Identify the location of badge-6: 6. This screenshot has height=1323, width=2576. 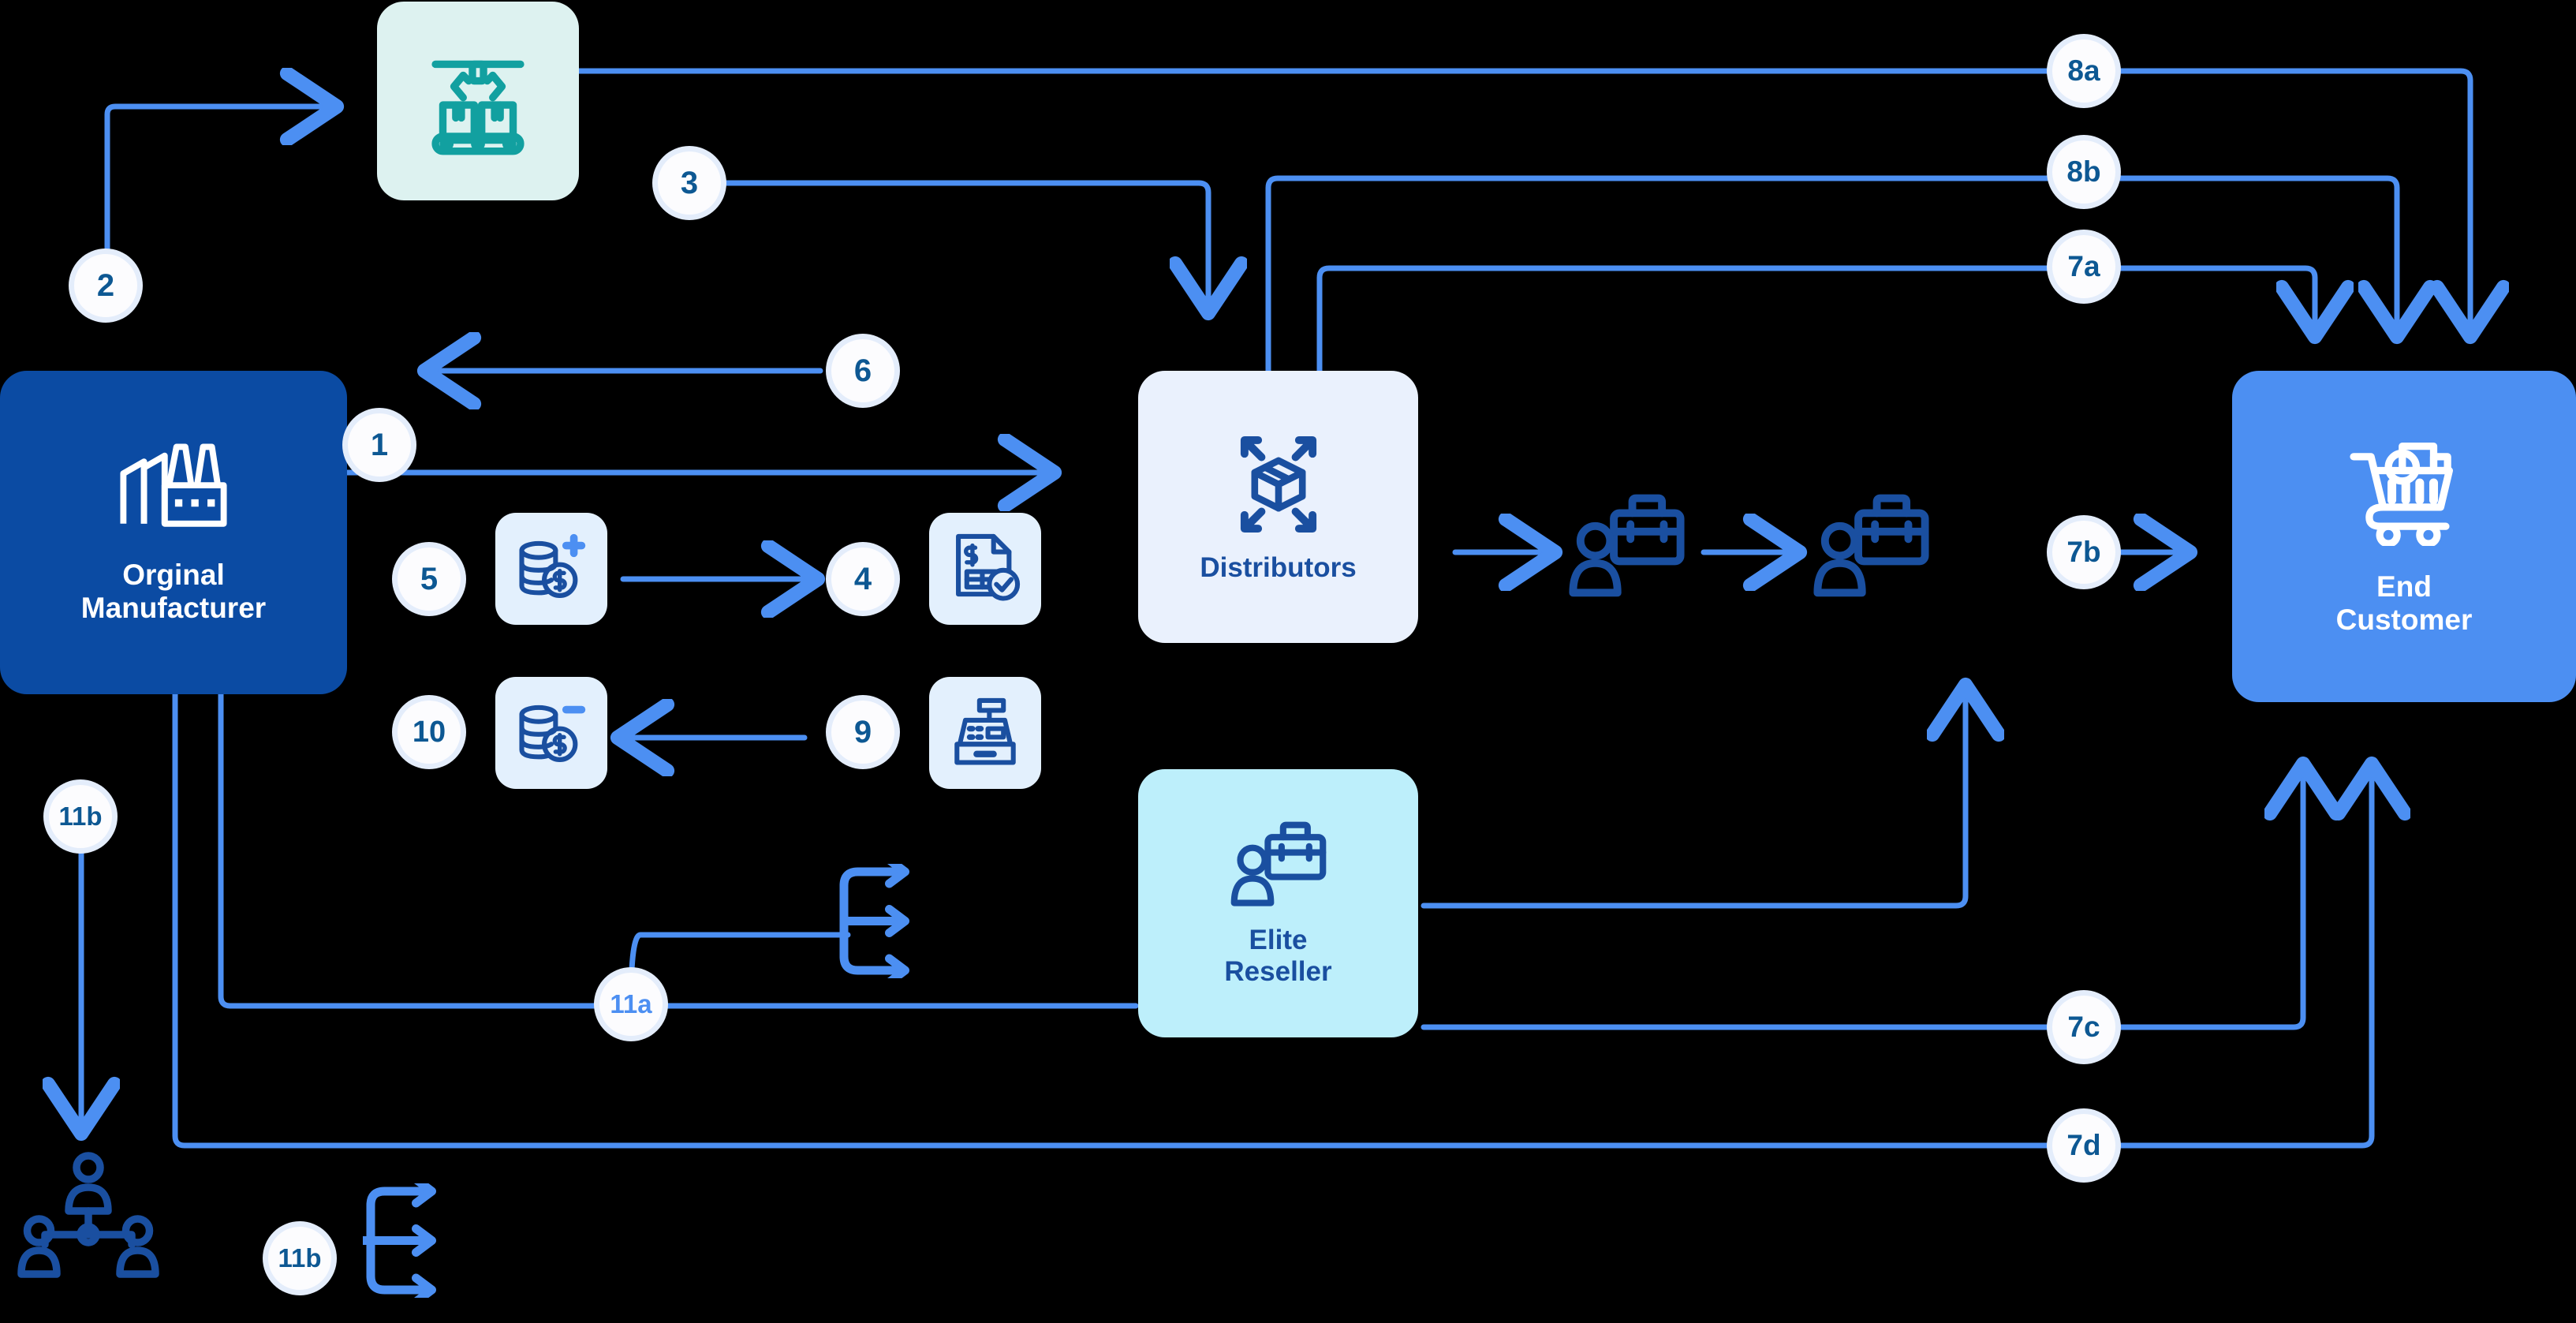
(862, 370).